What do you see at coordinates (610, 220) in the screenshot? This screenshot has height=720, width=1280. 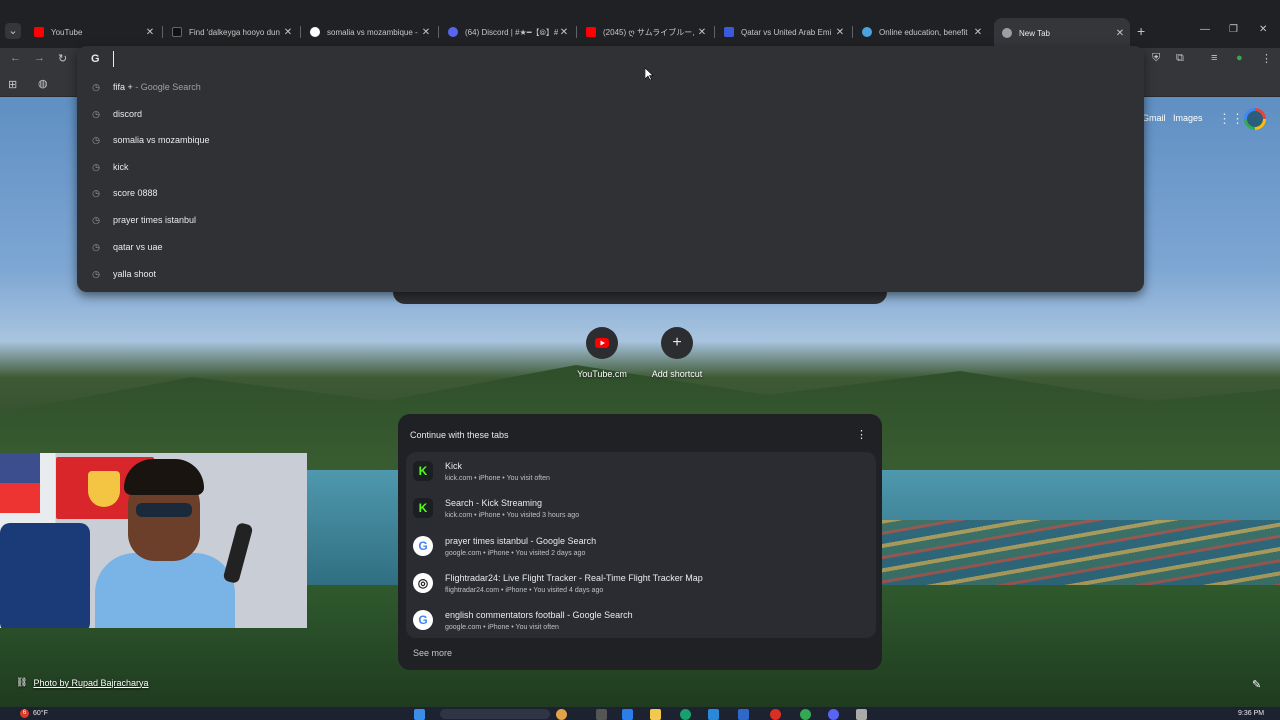 I see `suggestion-item: ◷ prayer times istanbul` at bounding box center [610, 220].